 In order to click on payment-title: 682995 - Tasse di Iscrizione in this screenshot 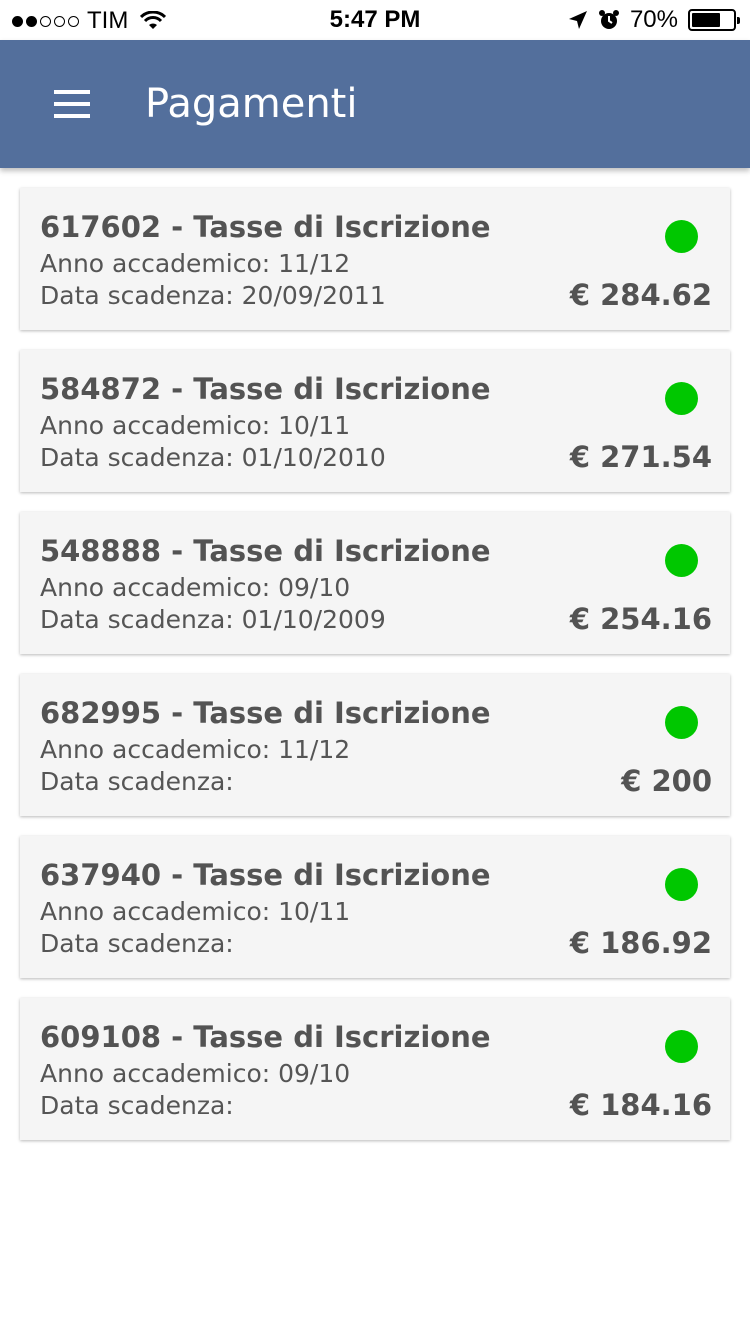, I will do `click(265, 713)`.